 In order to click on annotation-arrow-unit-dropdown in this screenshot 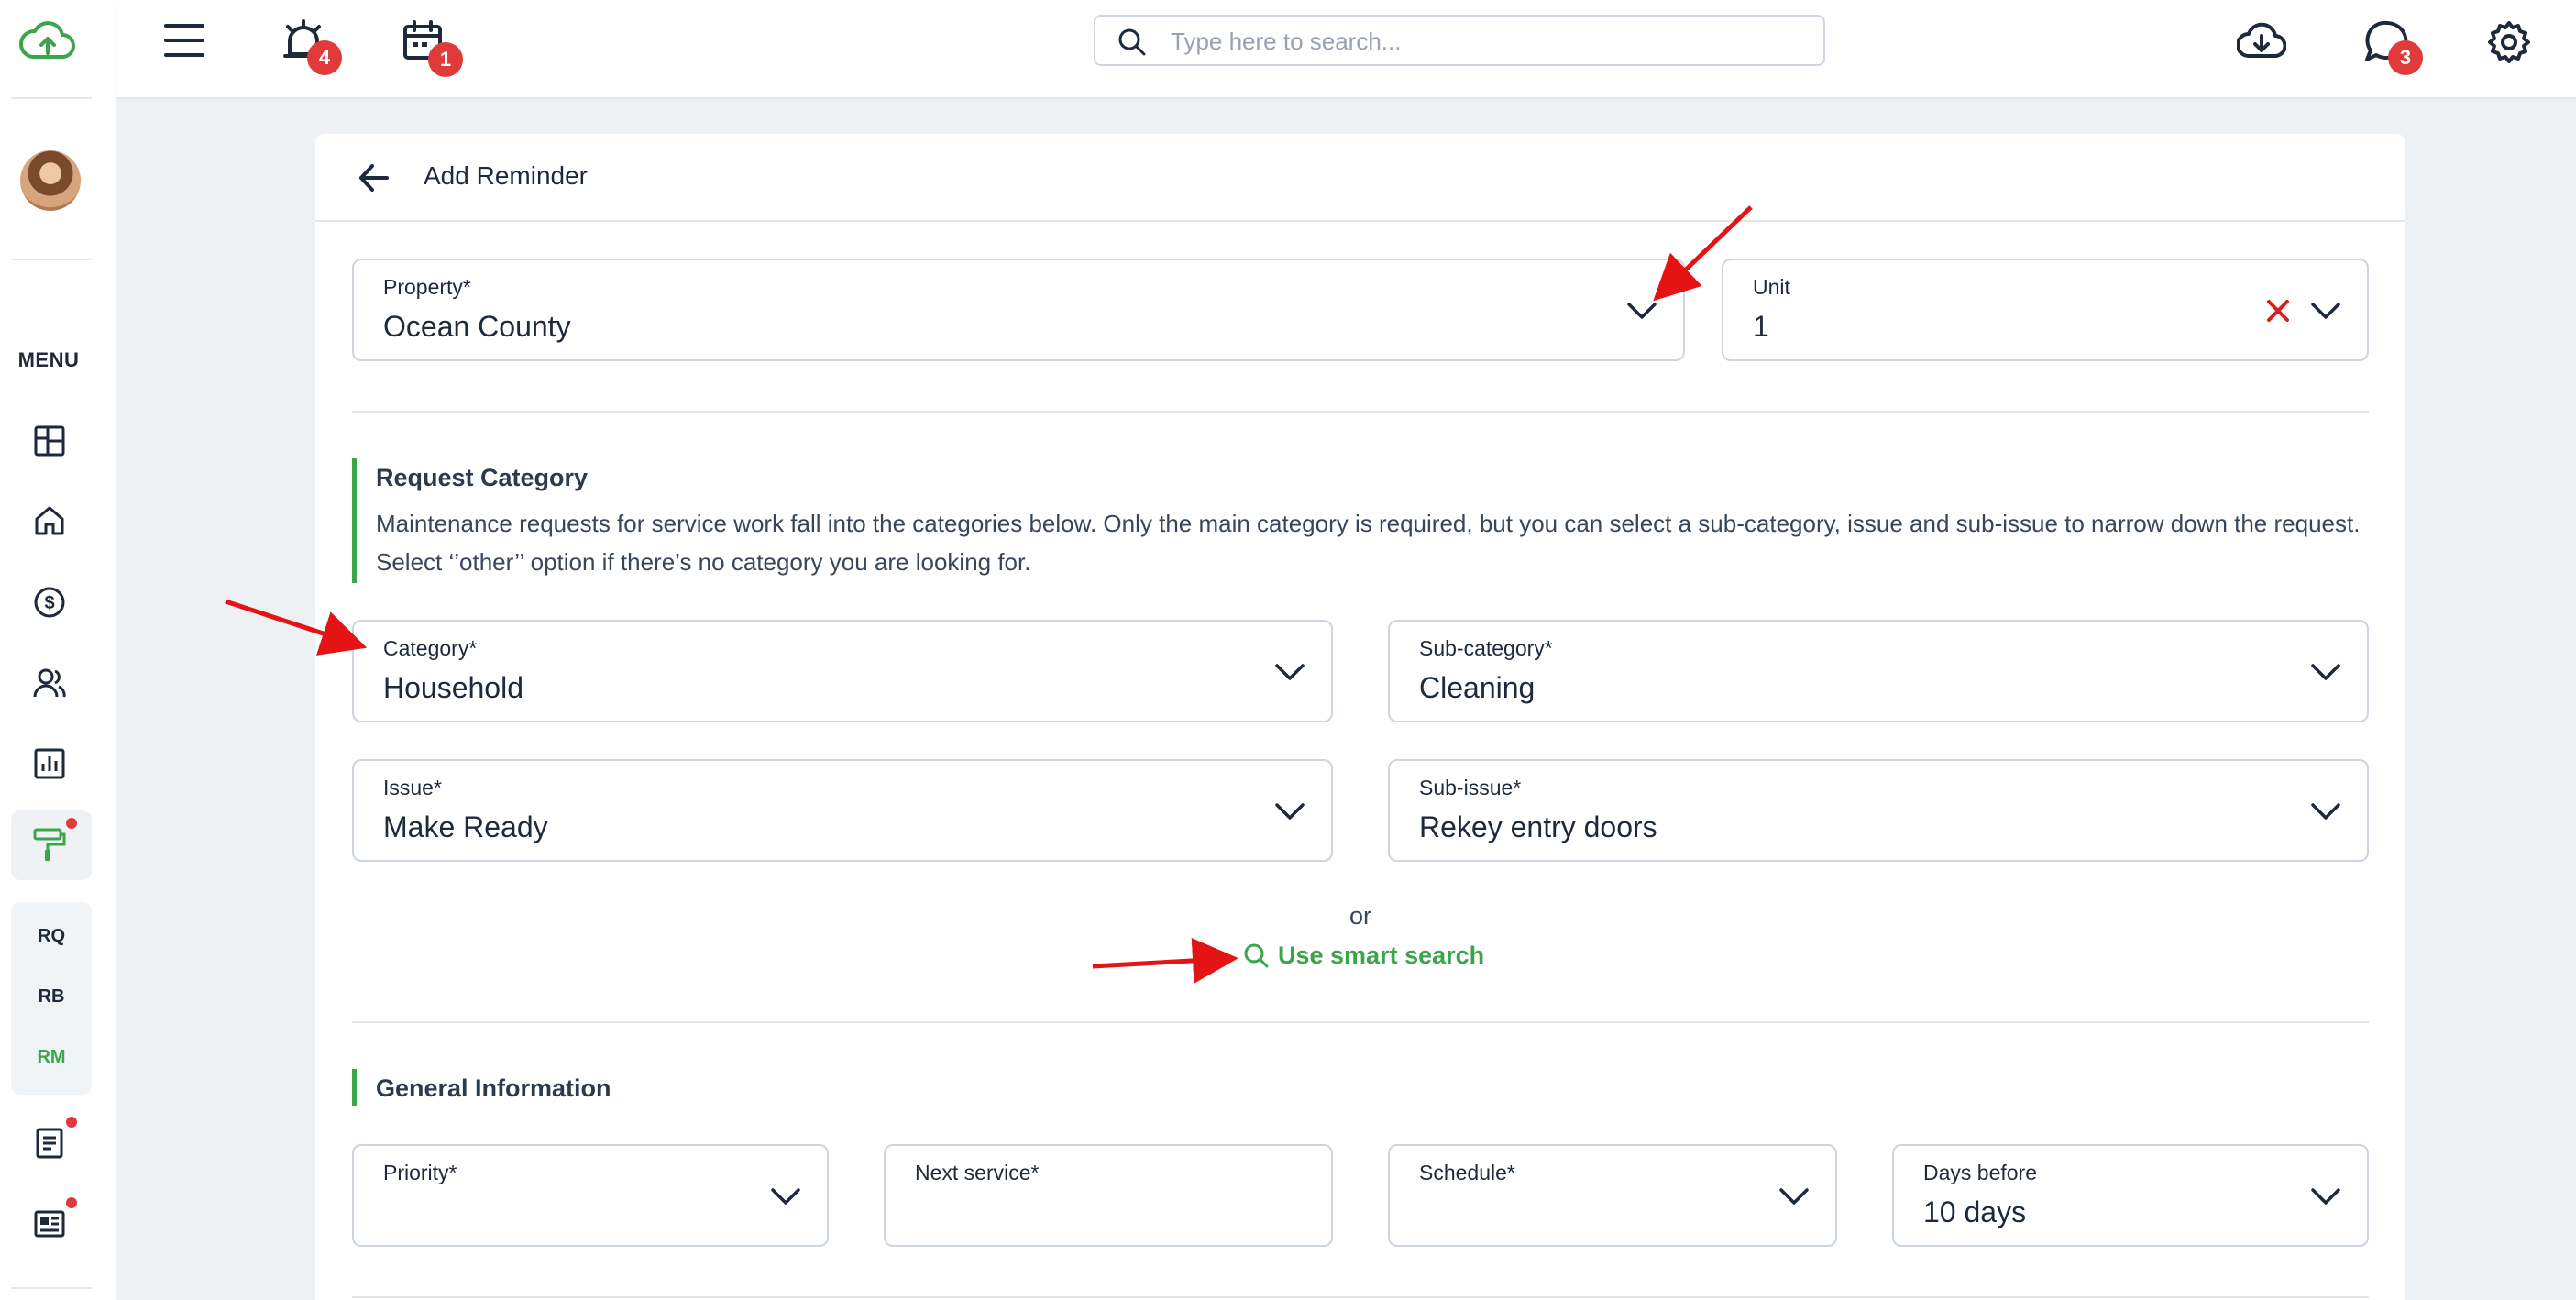, I will do `click(1703, 253)`.